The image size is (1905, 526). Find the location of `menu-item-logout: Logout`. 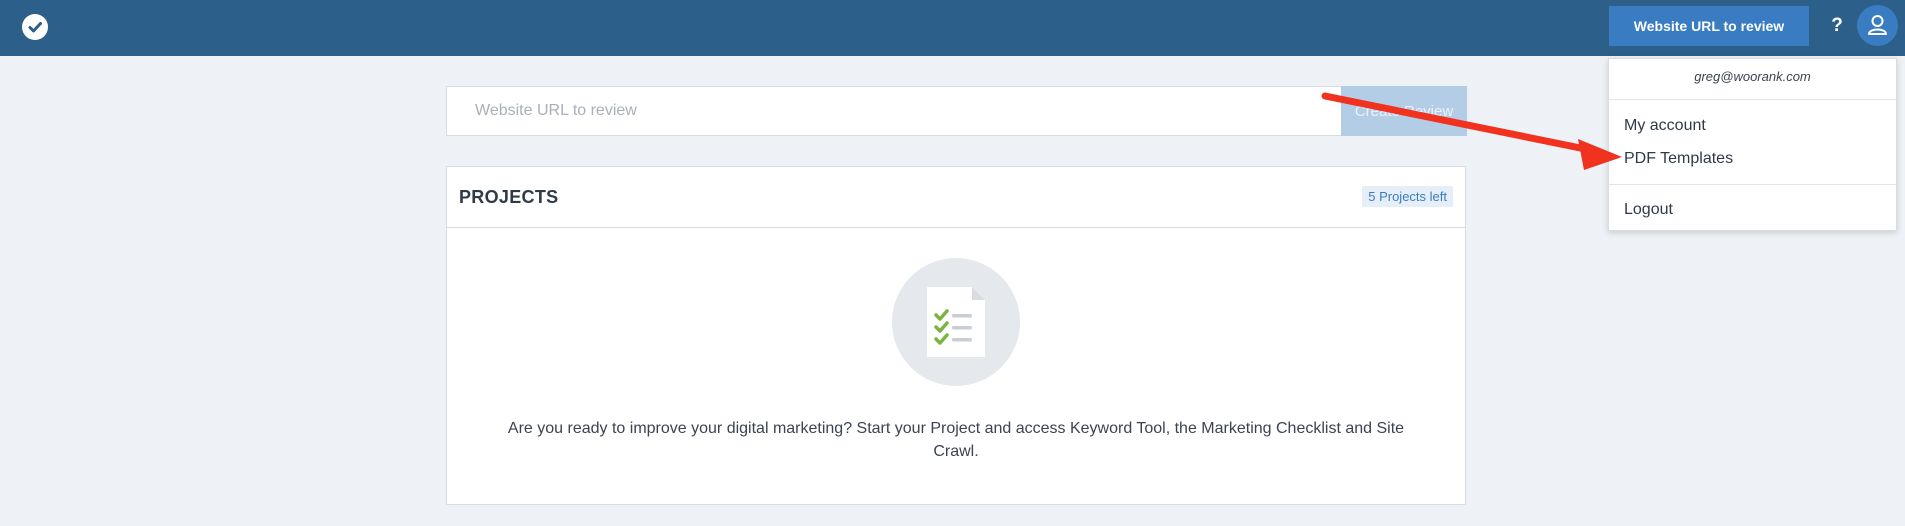

menu-item-logout: Logout is located at coordinates (1648, 210).